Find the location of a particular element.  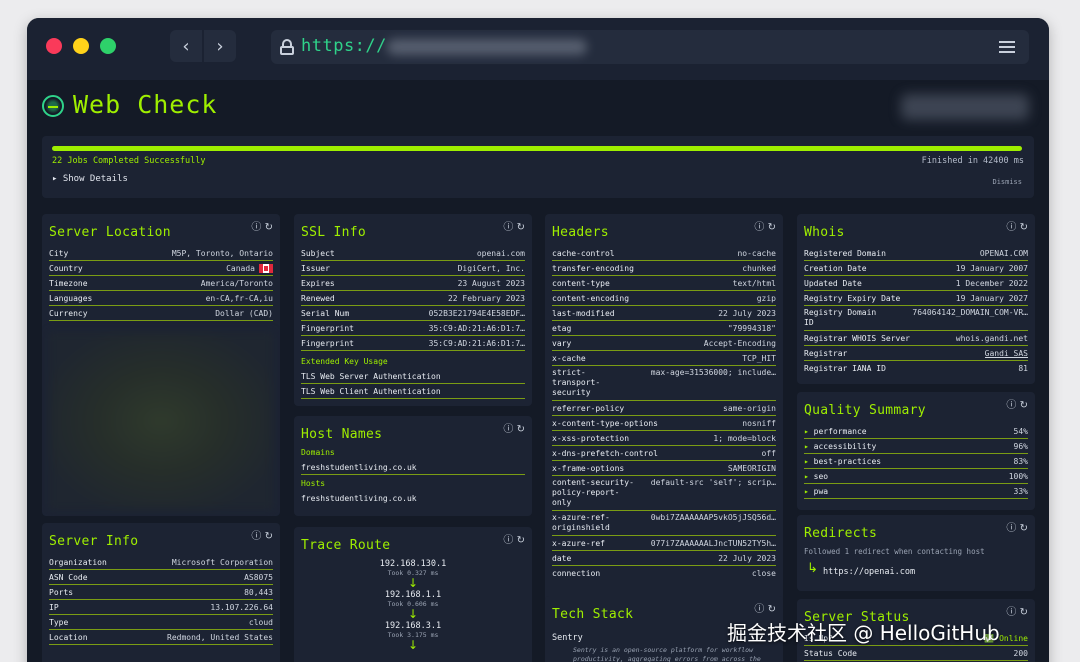

forward-button: › is located at coordinates (220, 46).